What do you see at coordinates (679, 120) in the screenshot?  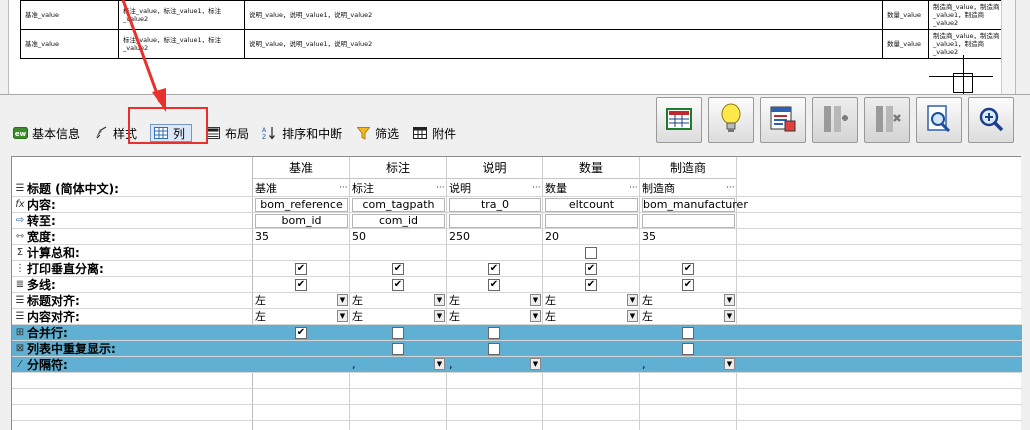 I see `table-button` at bounding box center [679, 120].